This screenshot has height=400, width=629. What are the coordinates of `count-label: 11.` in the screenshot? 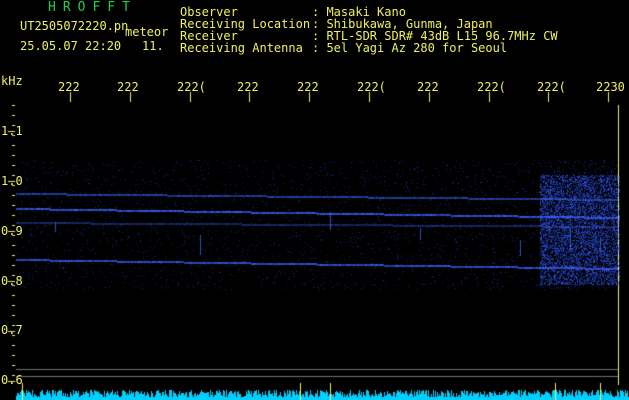 It's located at (153, 46).